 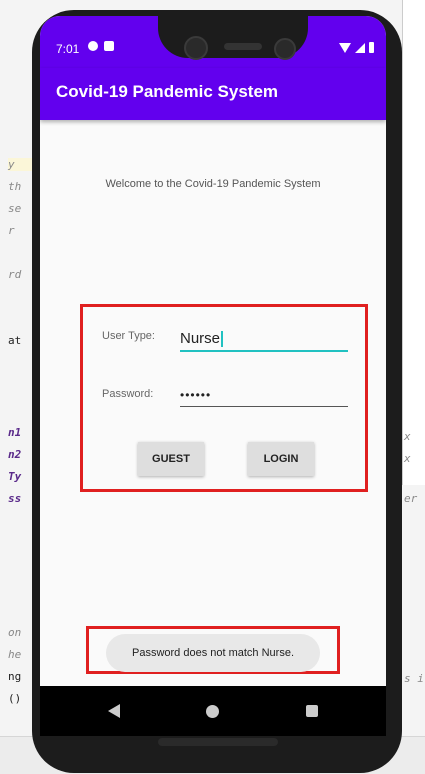 I want to click on code-fragment: s i, so click(x=414, y=678).